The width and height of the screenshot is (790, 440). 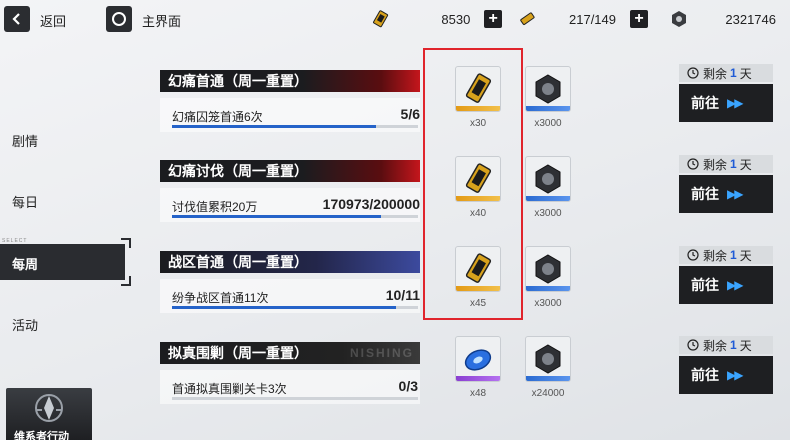 What do you see at coordinates (238, 171) in the screenshot?
I see `task-title: 幻痛讨伐（周一重置）` at bounding box center [238, 171].